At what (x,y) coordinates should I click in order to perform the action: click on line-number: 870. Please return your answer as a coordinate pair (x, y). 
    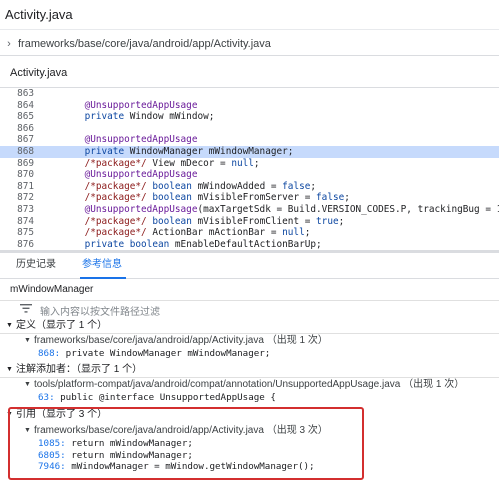
    Looking at the image, I should click on (17, 175).